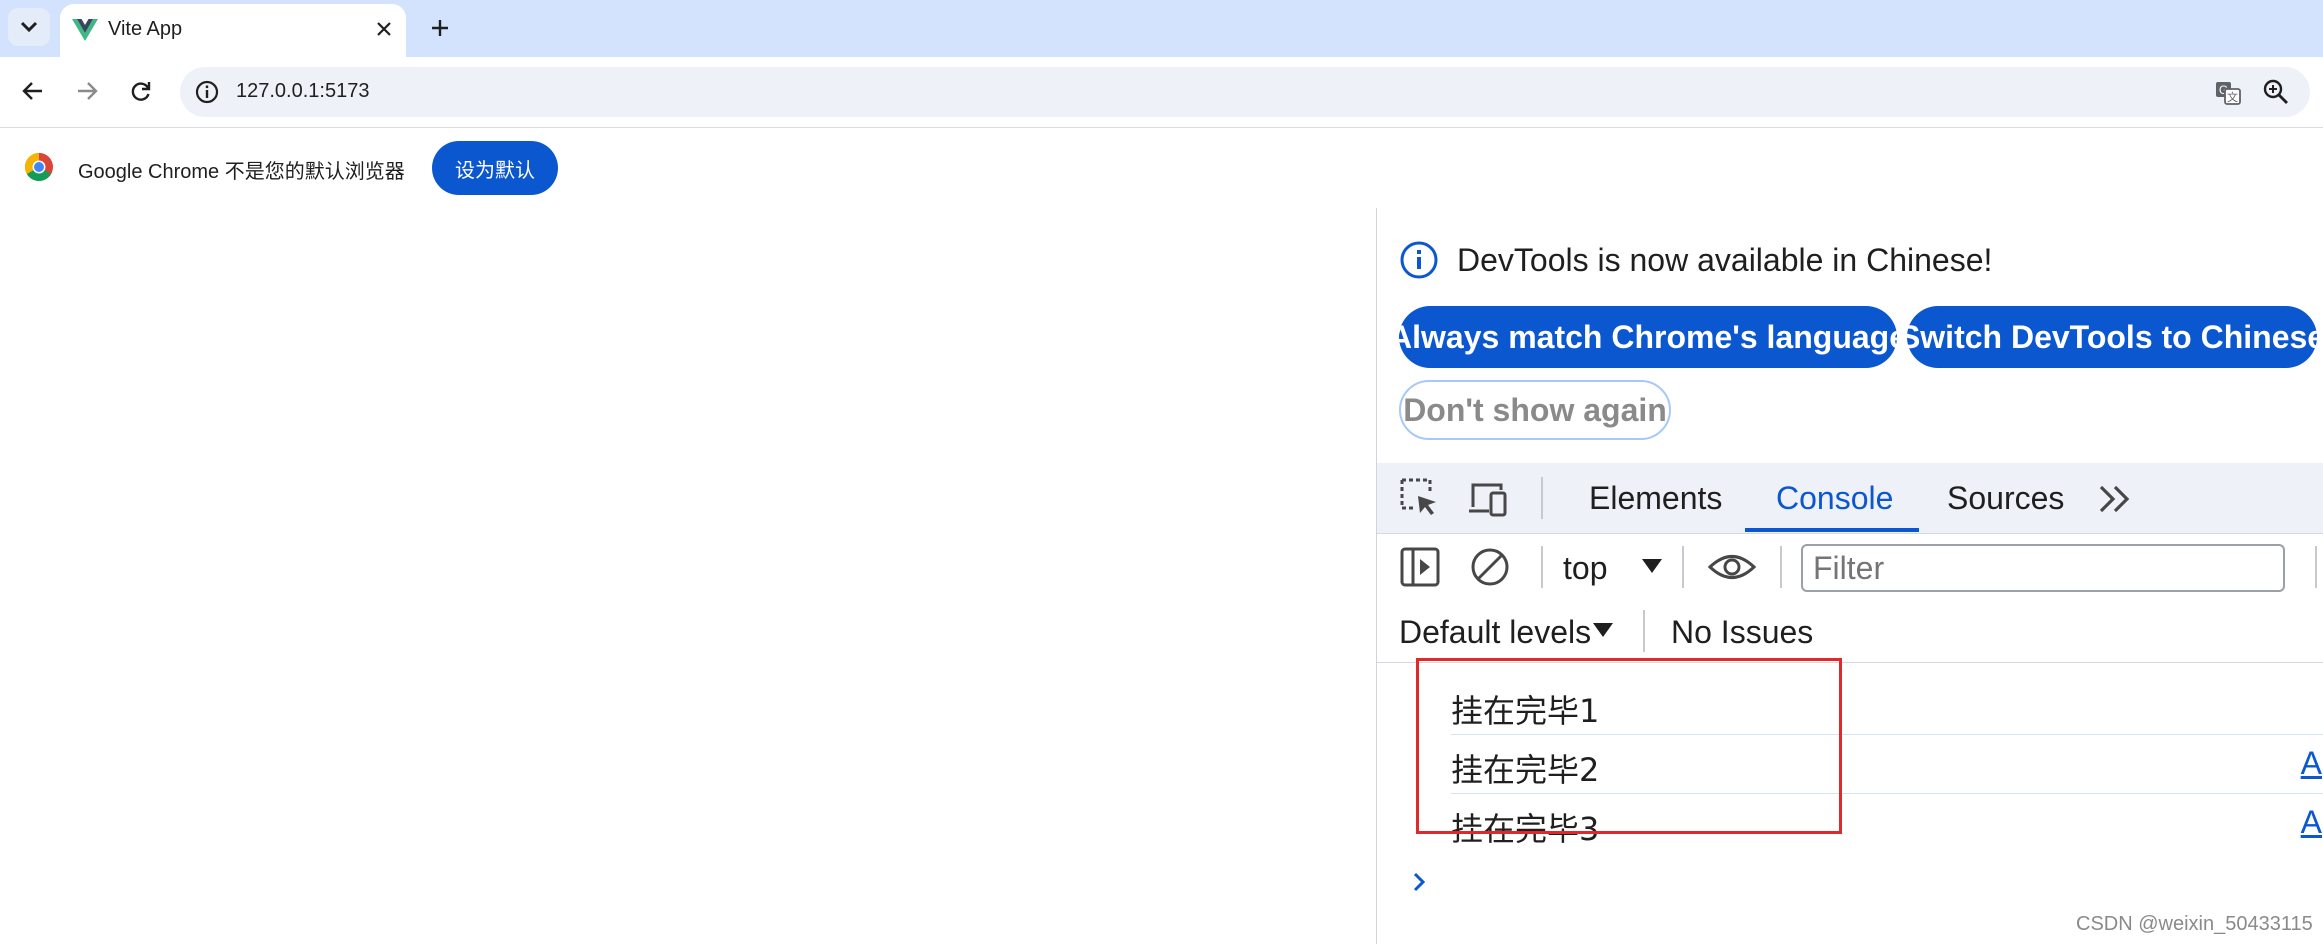  Describe the element at coordinates (1742, 632) in the screenshot. I see `issues-counter: No Issues` at that location.